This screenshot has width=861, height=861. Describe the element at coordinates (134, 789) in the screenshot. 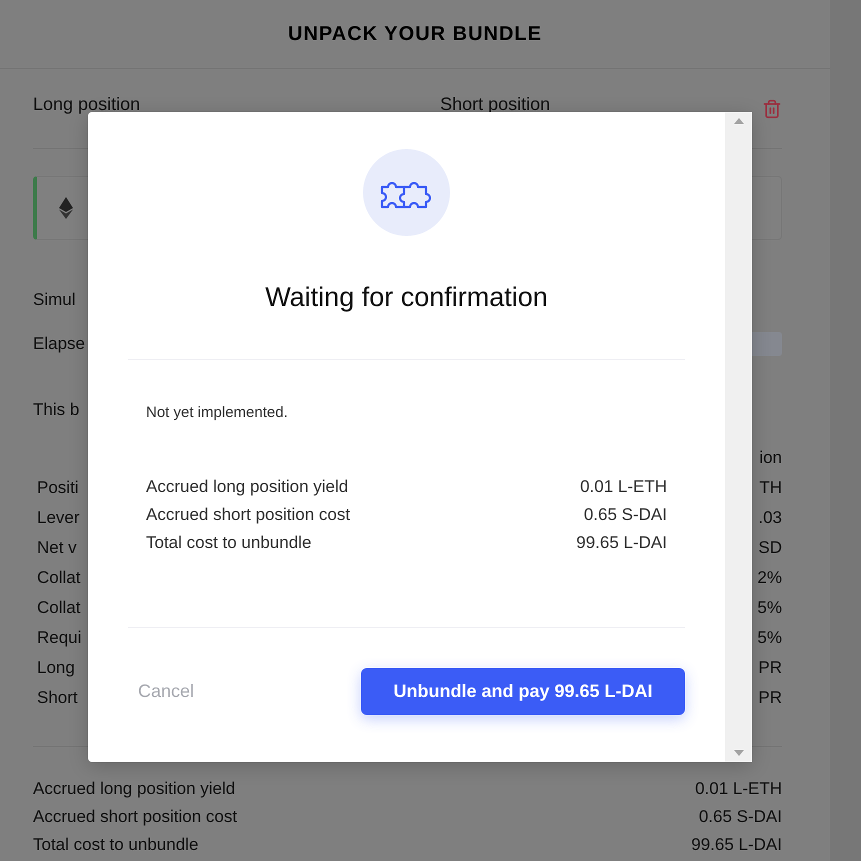

I see `summary-label: Accrued long position yield` at that location.